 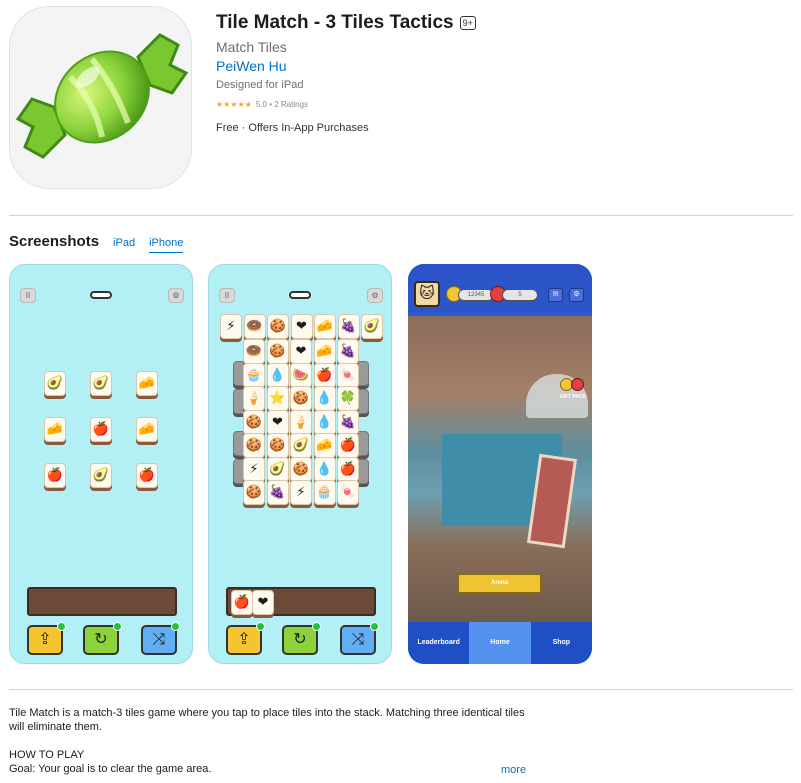 I want to click on game-top-bar: 🐱 12345 5 ✉ ⚙, so click(x=500, y=288).